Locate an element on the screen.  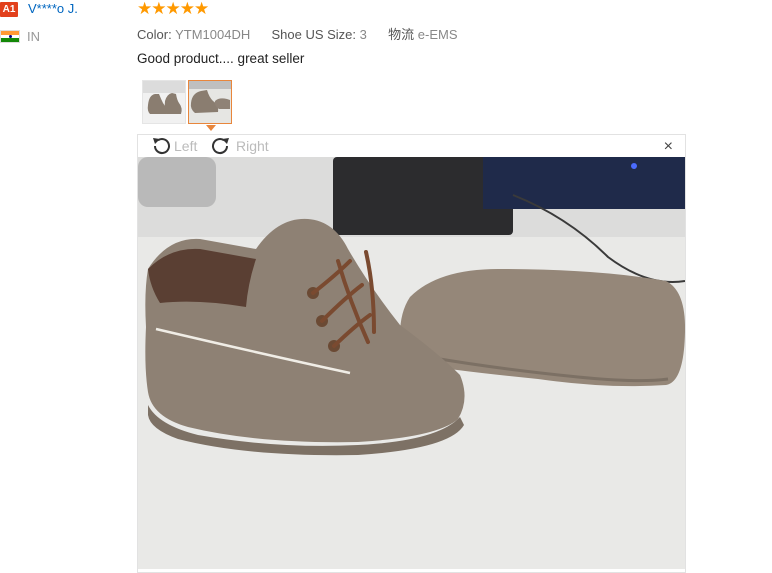
logistics-value: e-EMS is located at coordinates (437, 34).